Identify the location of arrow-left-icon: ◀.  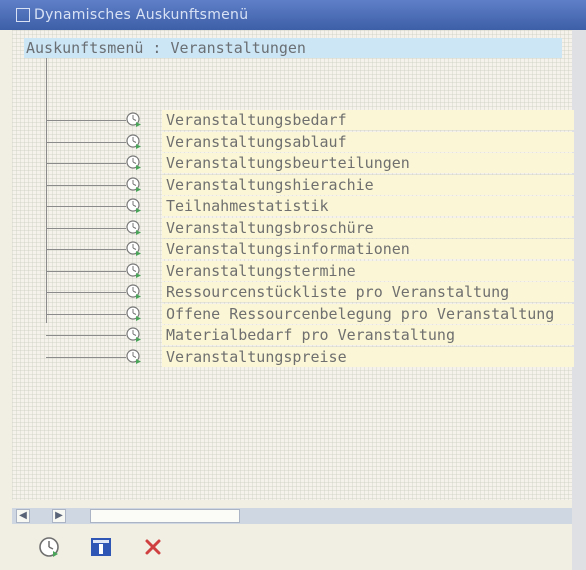
(23, 515).